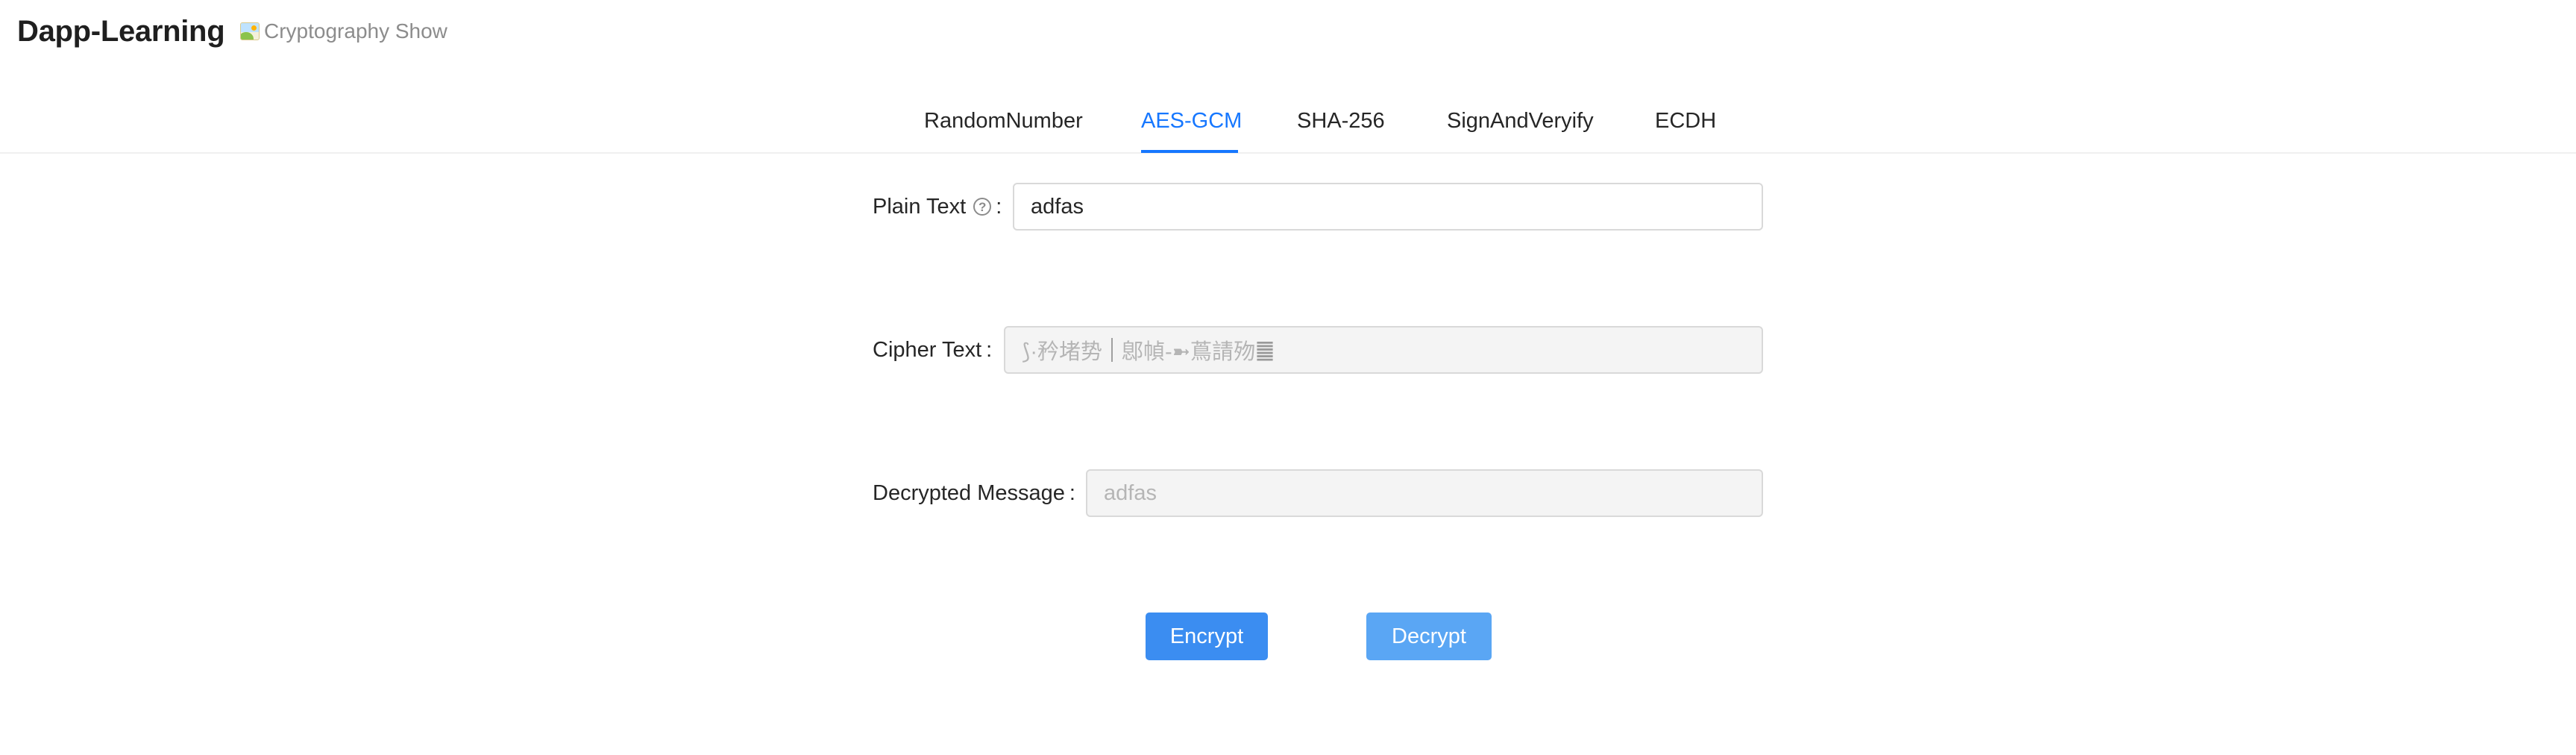 This screenshot has height=755, width=2576. Describe the element at coordinates (928, 350) in the screenshot. I see `cipher-text-label-text: Cipher Text` at that location.